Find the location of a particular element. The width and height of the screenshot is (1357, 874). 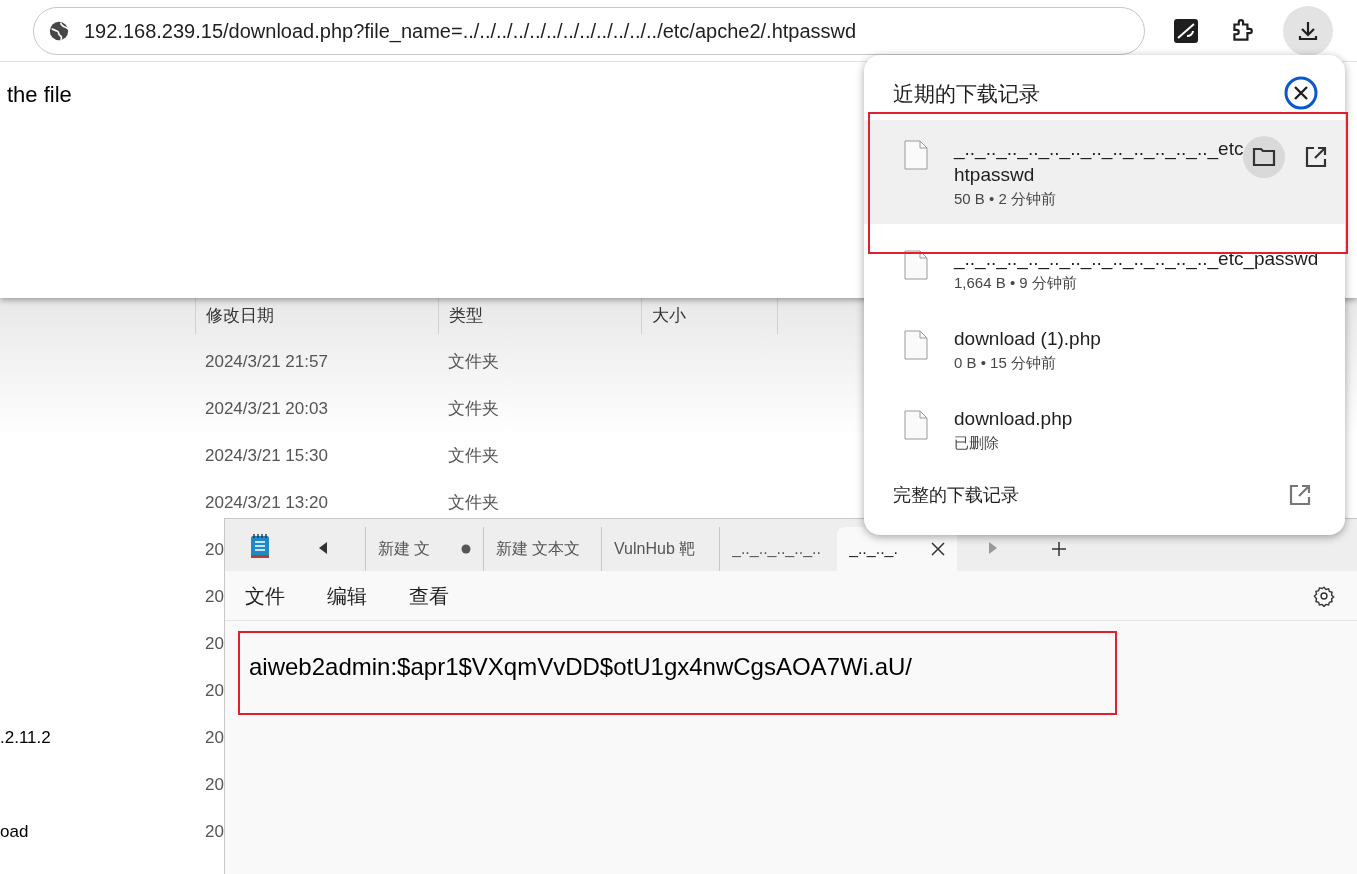

tab: 新建 文 is located at coordinates (424, 549).